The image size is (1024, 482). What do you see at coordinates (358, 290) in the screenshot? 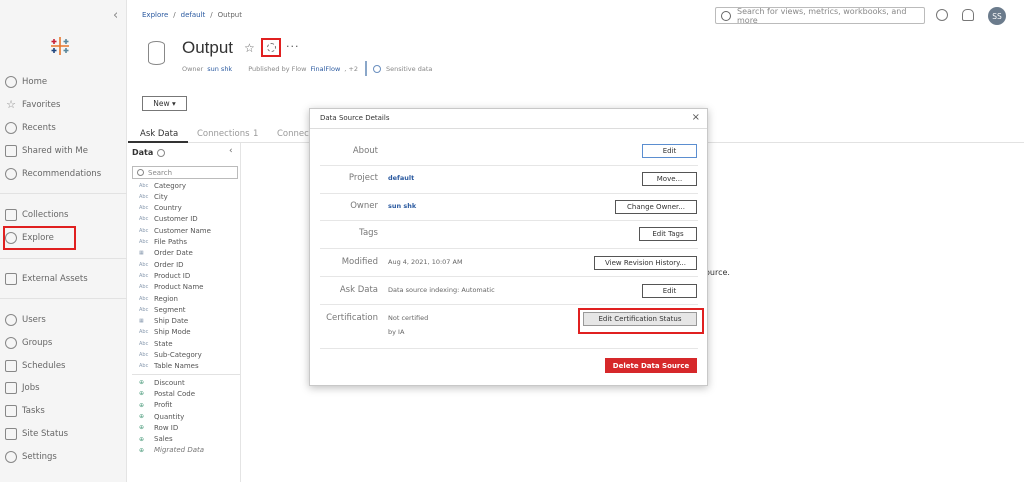
I see `askdata-label: Ask Data` at bounding box center [358, 290].